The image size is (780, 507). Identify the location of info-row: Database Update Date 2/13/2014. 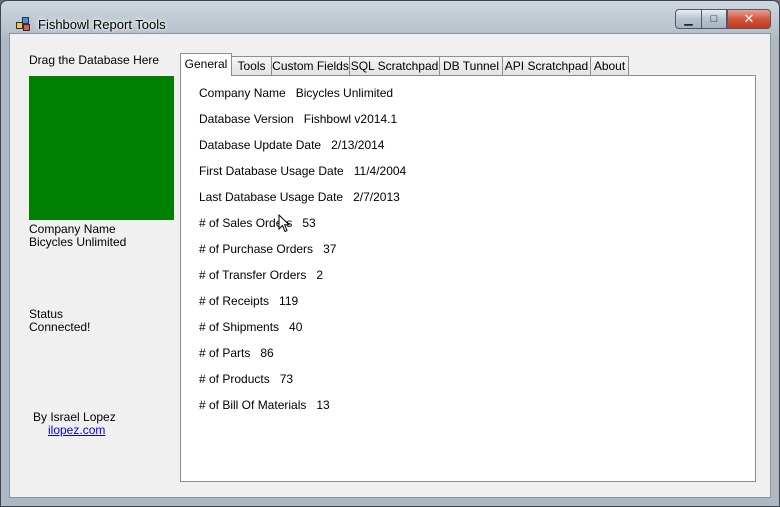
(291, 145).